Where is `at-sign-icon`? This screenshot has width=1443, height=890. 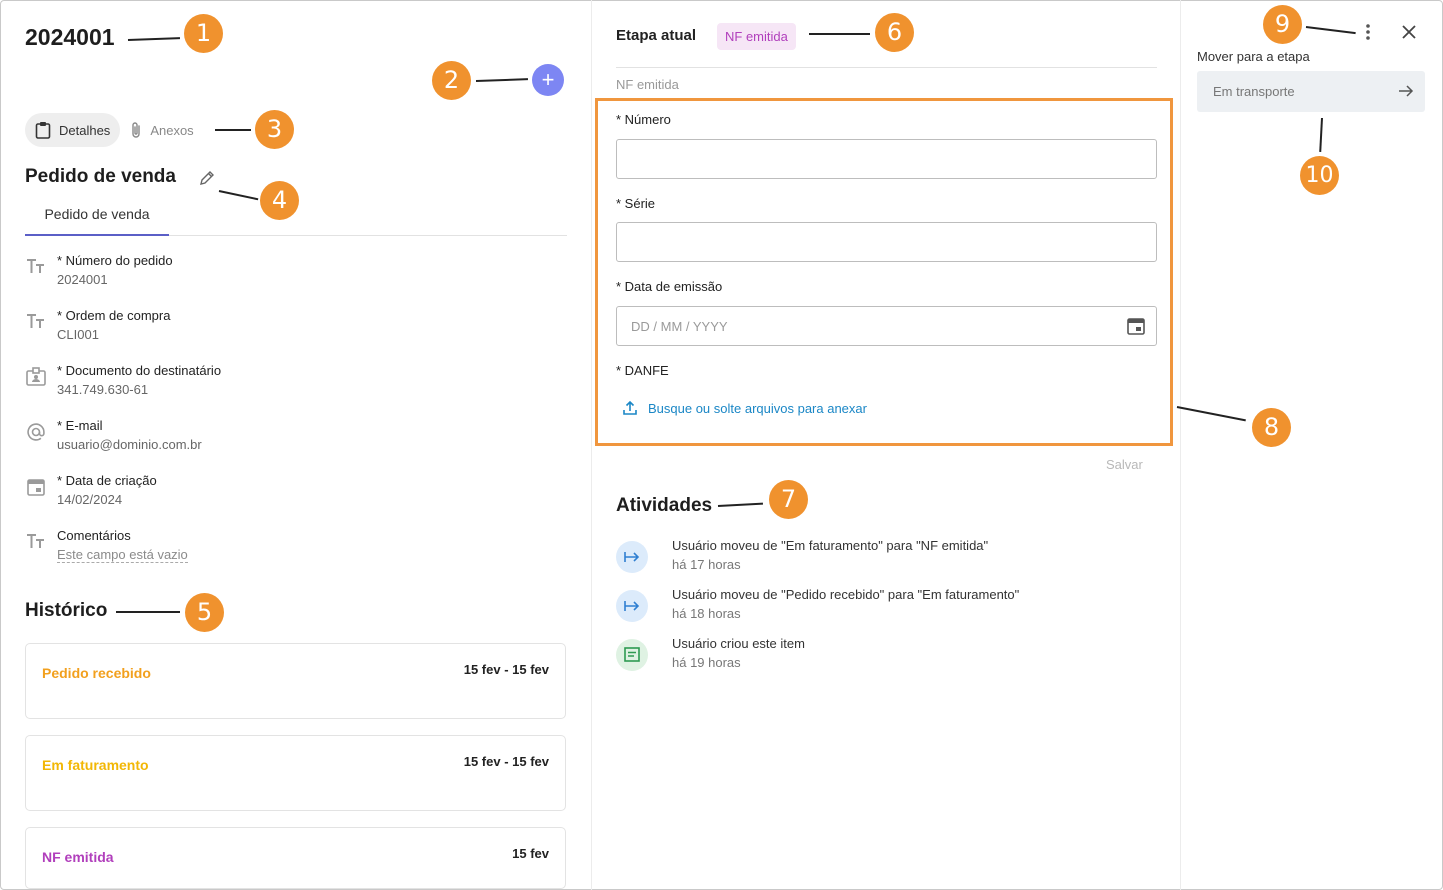 at-sign-icon is located at coordinates (36, 432).